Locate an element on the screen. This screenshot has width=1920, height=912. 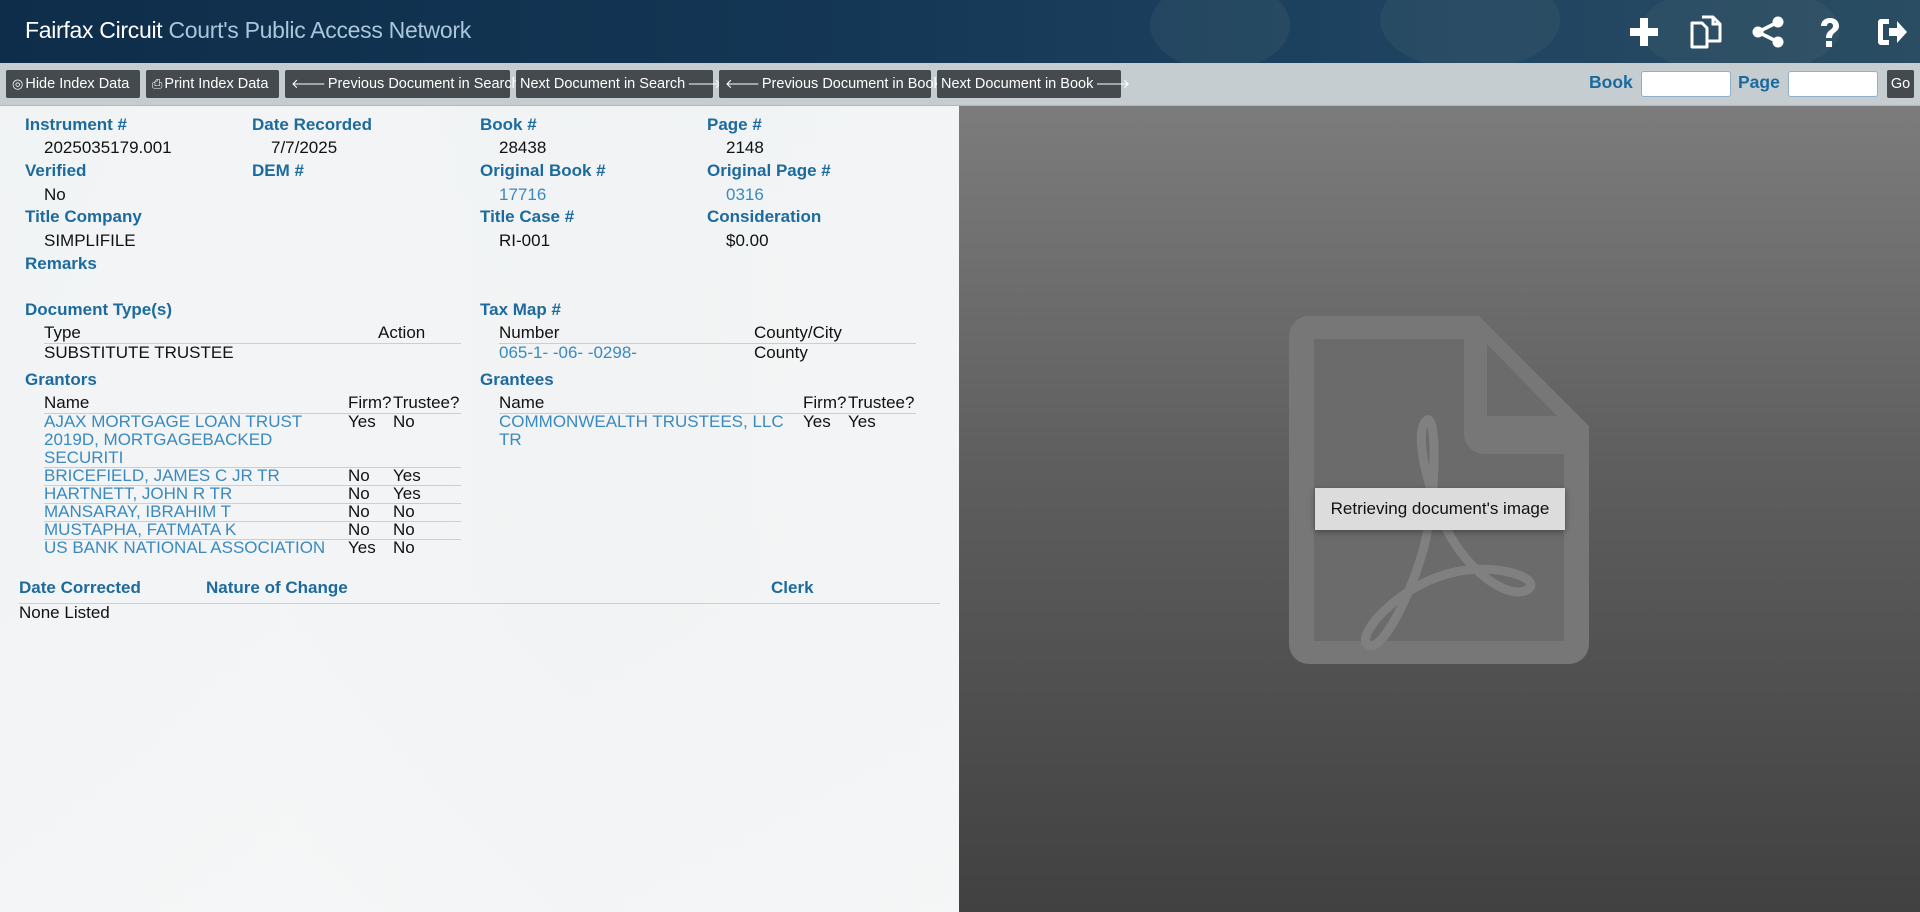
copy-documents-icon is located at coordinates (1706, 32).